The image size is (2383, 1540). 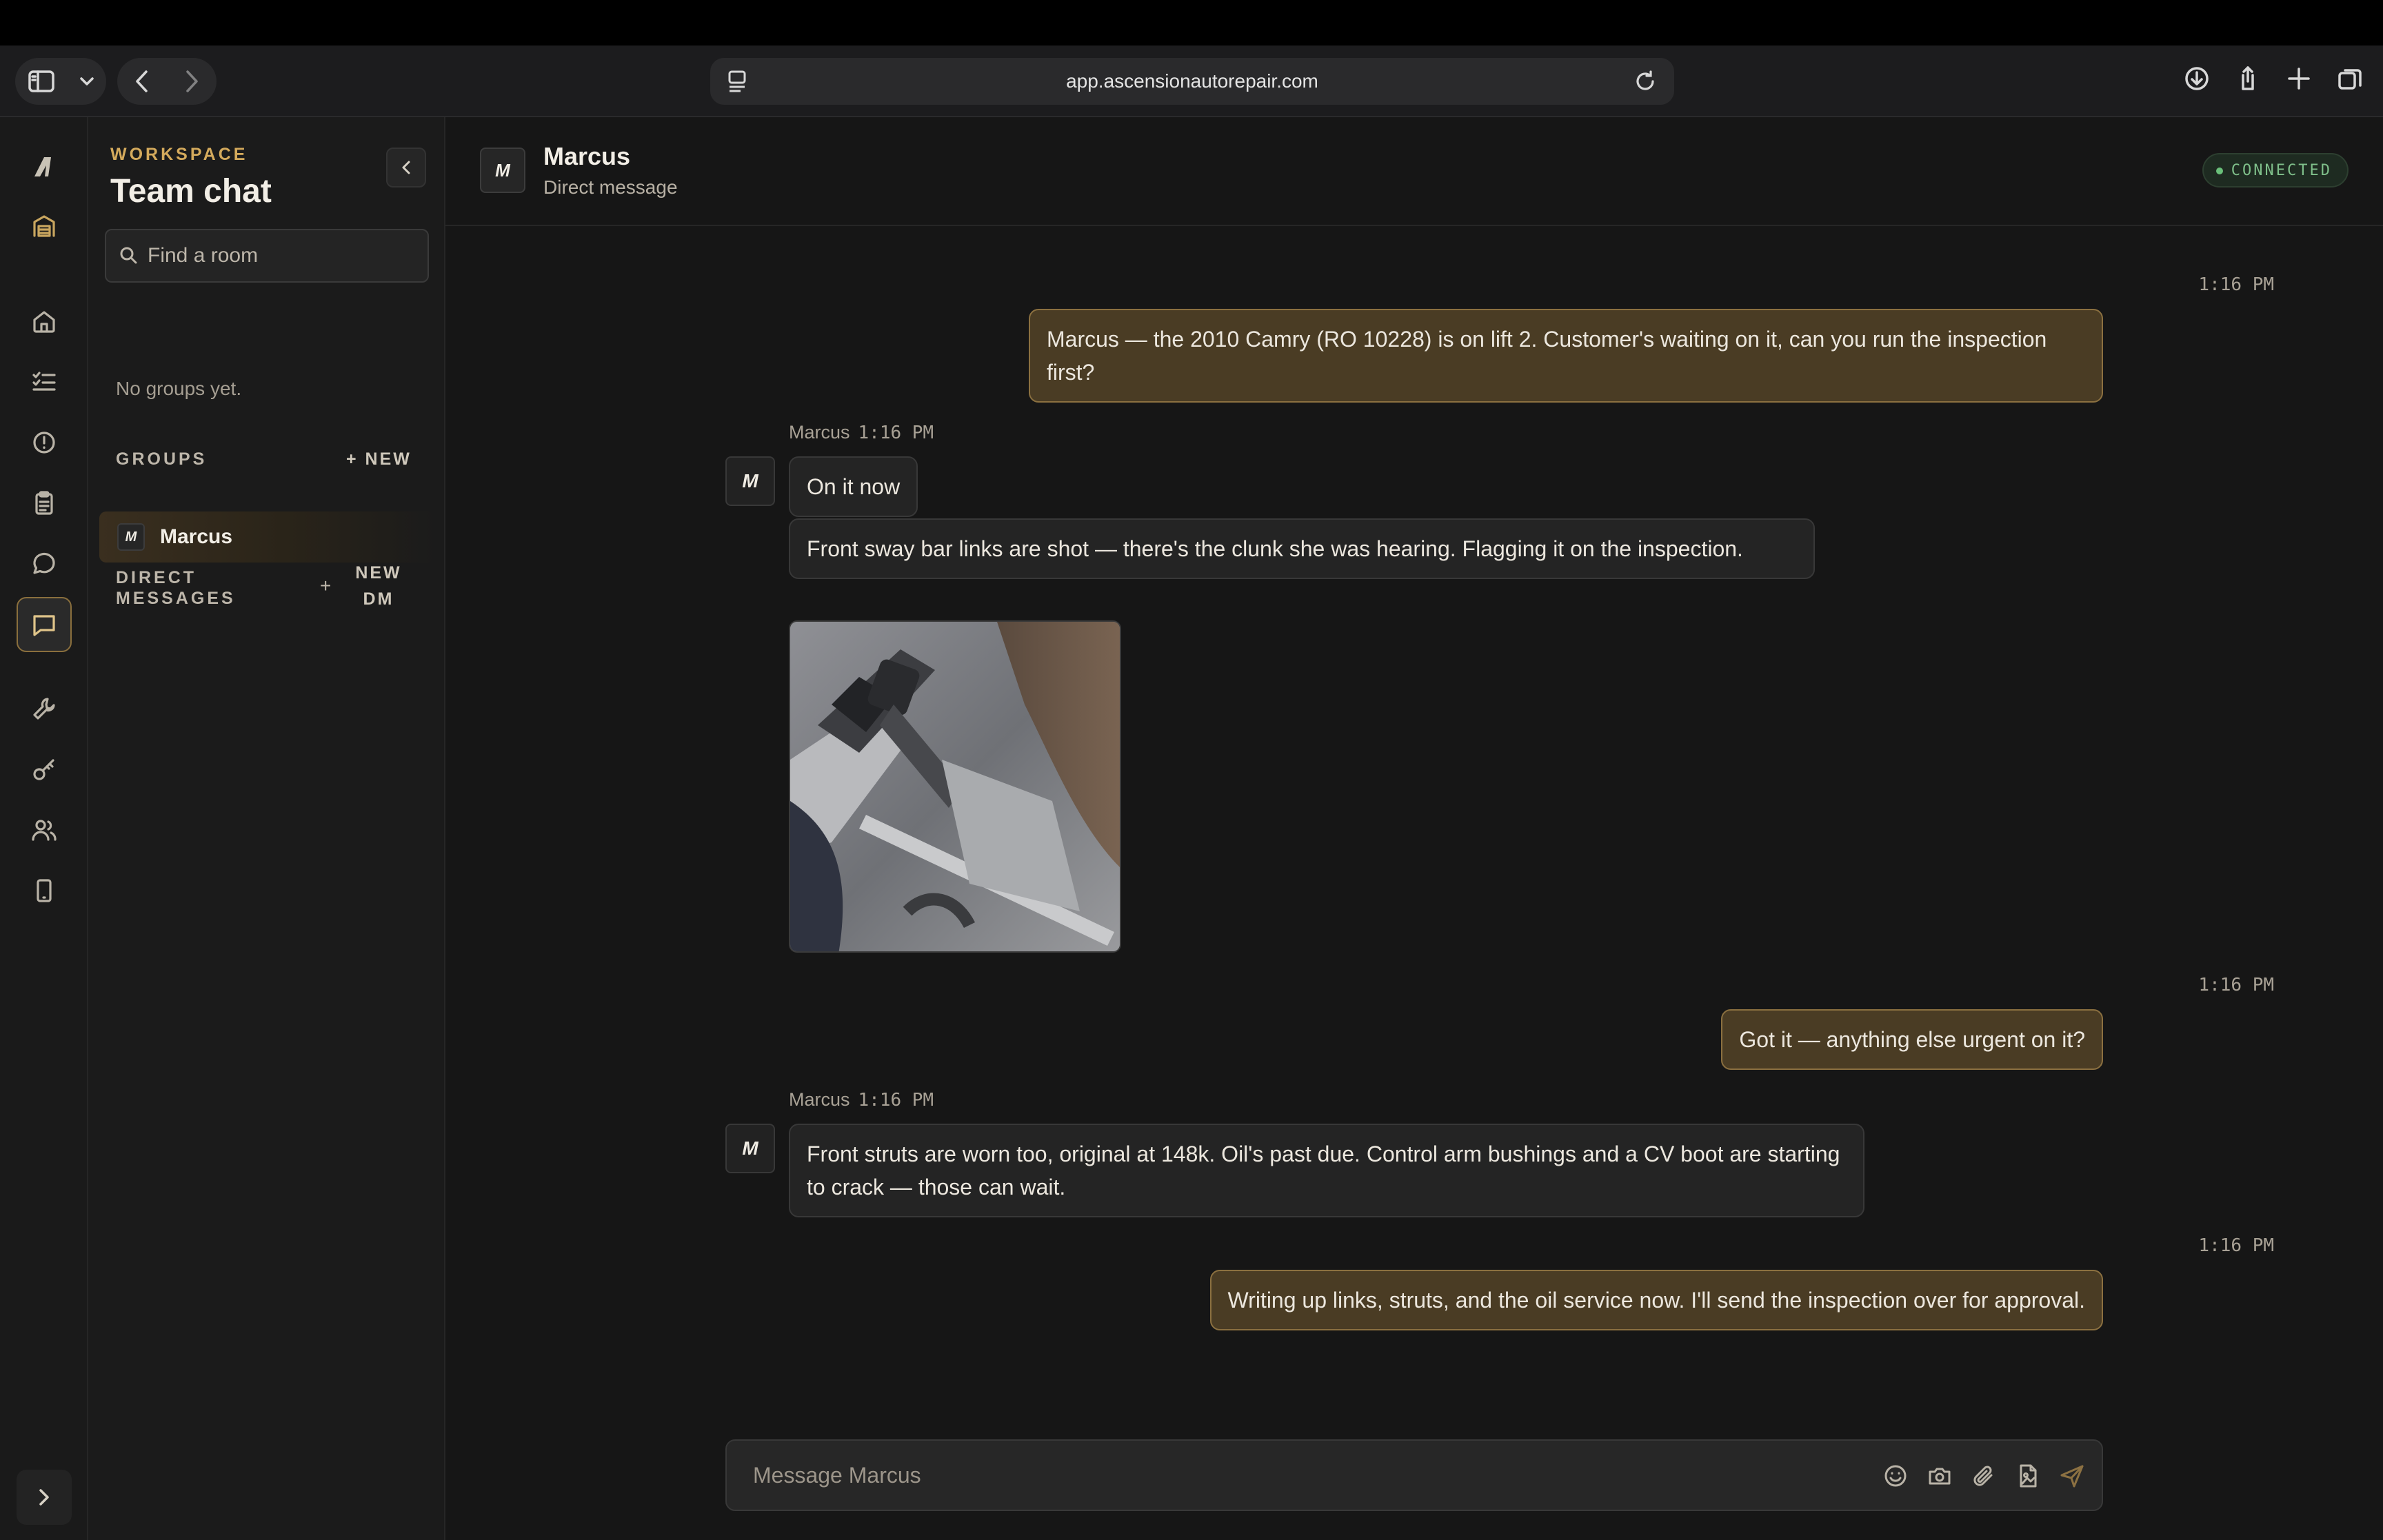 What do you see at coordinates (44, 382) in the screenshot?
I see `task-list-icon` at bounding box center [44, 382].